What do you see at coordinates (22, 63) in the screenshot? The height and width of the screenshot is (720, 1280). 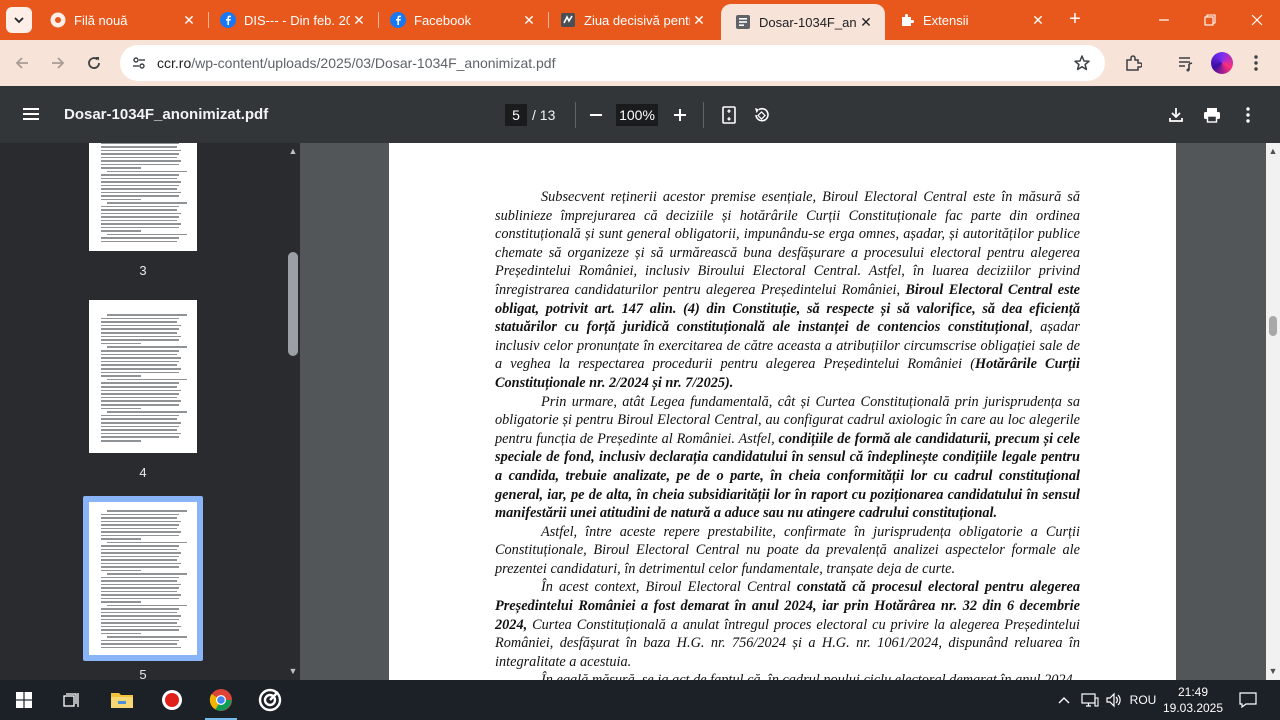 I see `back-button` at bounding box center [22, 63].